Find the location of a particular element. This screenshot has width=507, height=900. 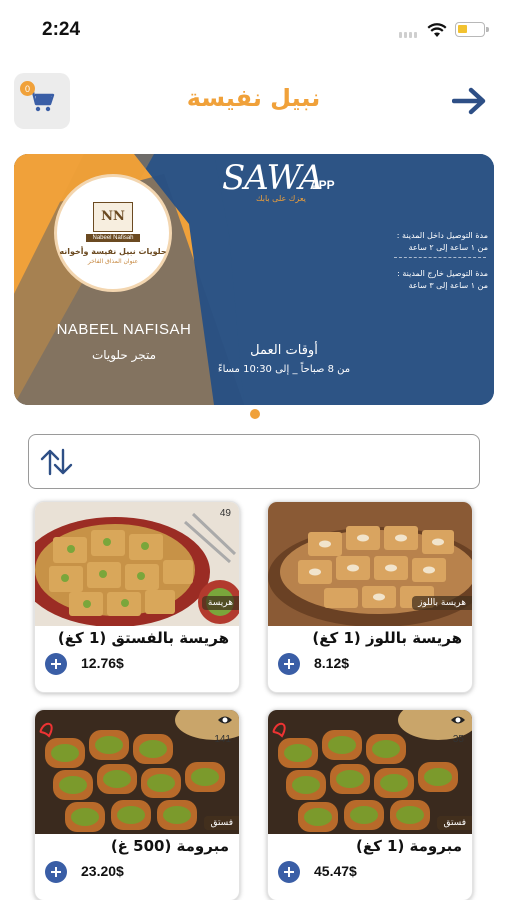

nn-logo-mark: NN is located at coordinates (113, 216).